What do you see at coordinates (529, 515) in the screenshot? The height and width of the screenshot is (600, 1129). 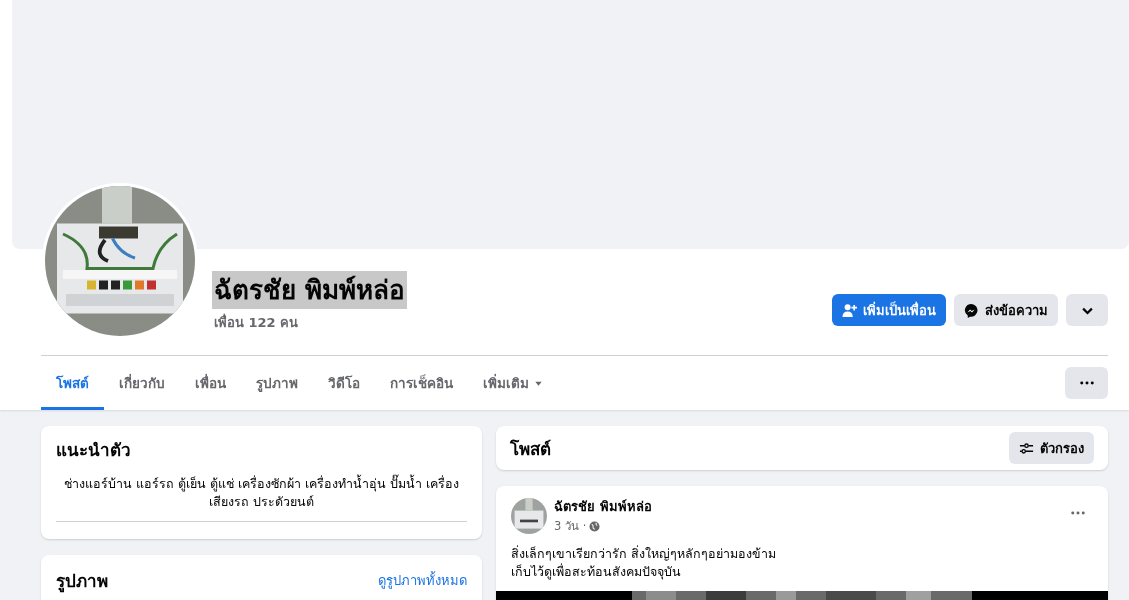 I see `avatar-icon` at bounding box center [529, 515].